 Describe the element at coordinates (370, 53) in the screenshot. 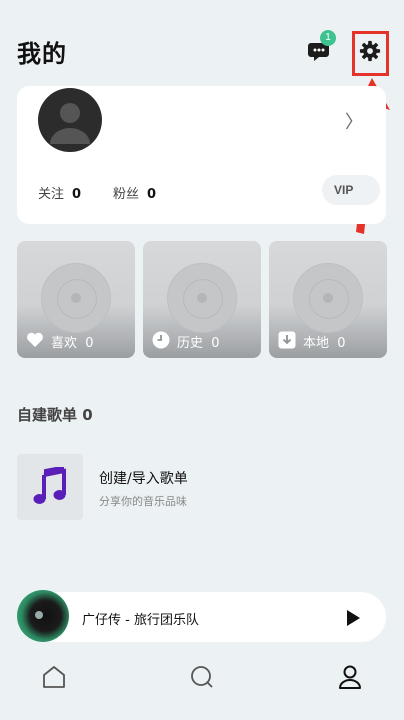

I see `annotation-highlight-box` at that location.